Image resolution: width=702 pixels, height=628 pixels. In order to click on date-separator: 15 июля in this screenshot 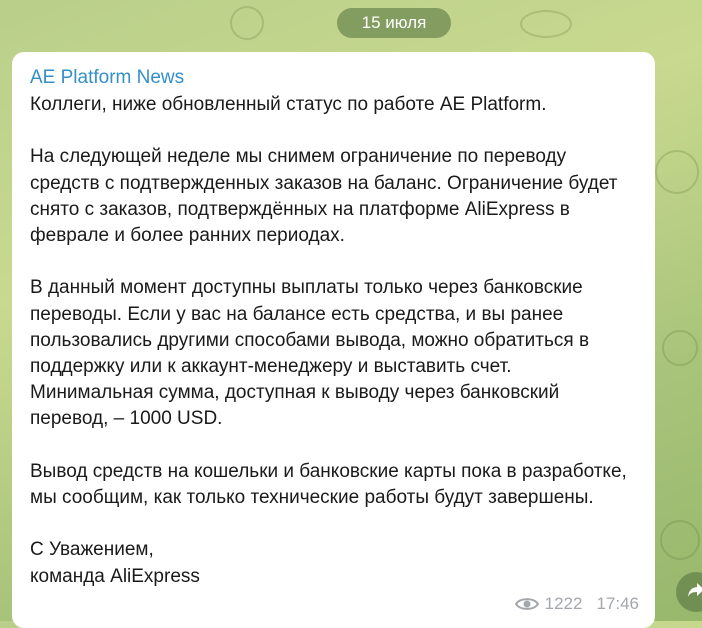, I will do `click(394, 23)`.